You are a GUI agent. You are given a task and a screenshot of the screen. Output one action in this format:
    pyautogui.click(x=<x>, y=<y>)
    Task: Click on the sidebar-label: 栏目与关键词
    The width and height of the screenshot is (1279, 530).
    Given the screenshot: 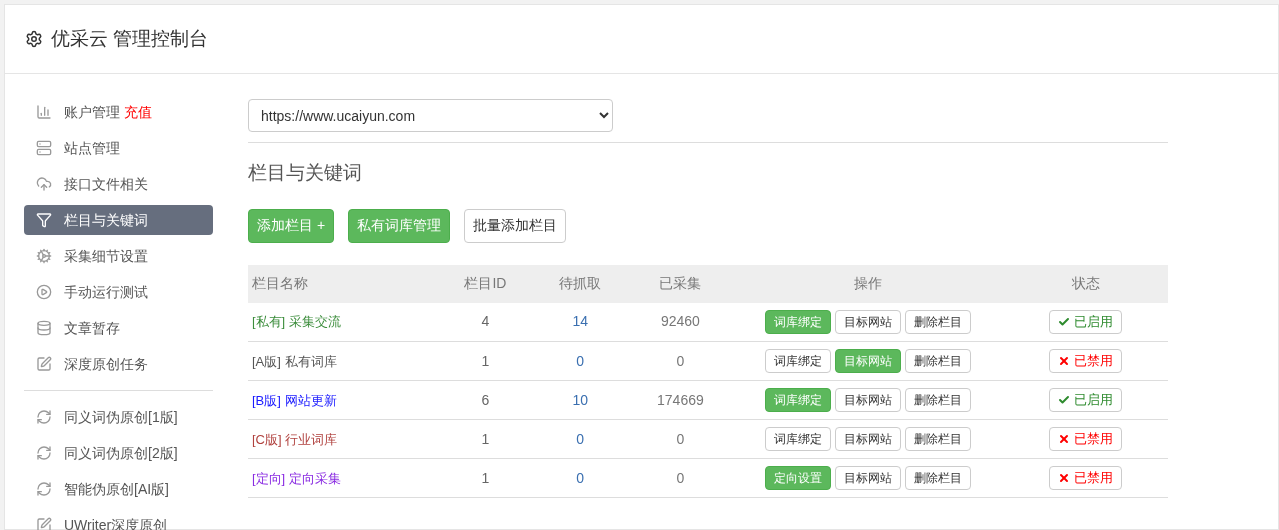 What is the action you would take?
    pyautogui.click(x=106, y=220)
    